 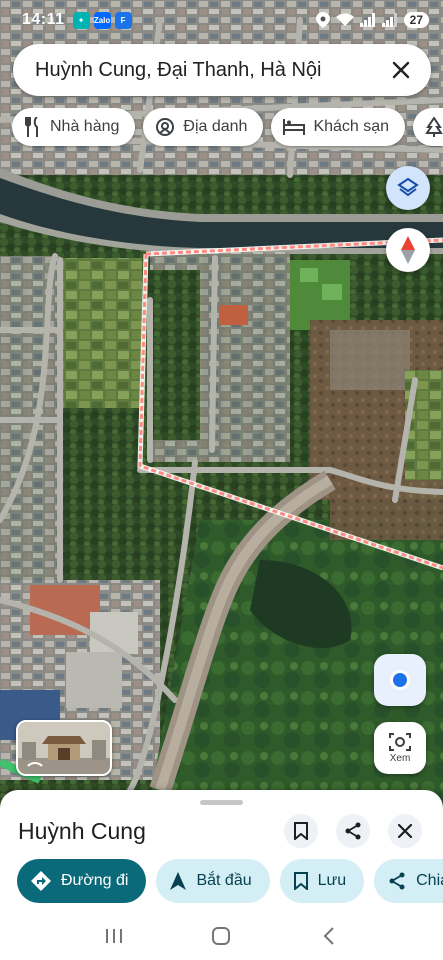 What do you see at coordinates (102, 20) in the screenshot?
I see `zalo-icon: Zalo` at bounding box center [102, 20].